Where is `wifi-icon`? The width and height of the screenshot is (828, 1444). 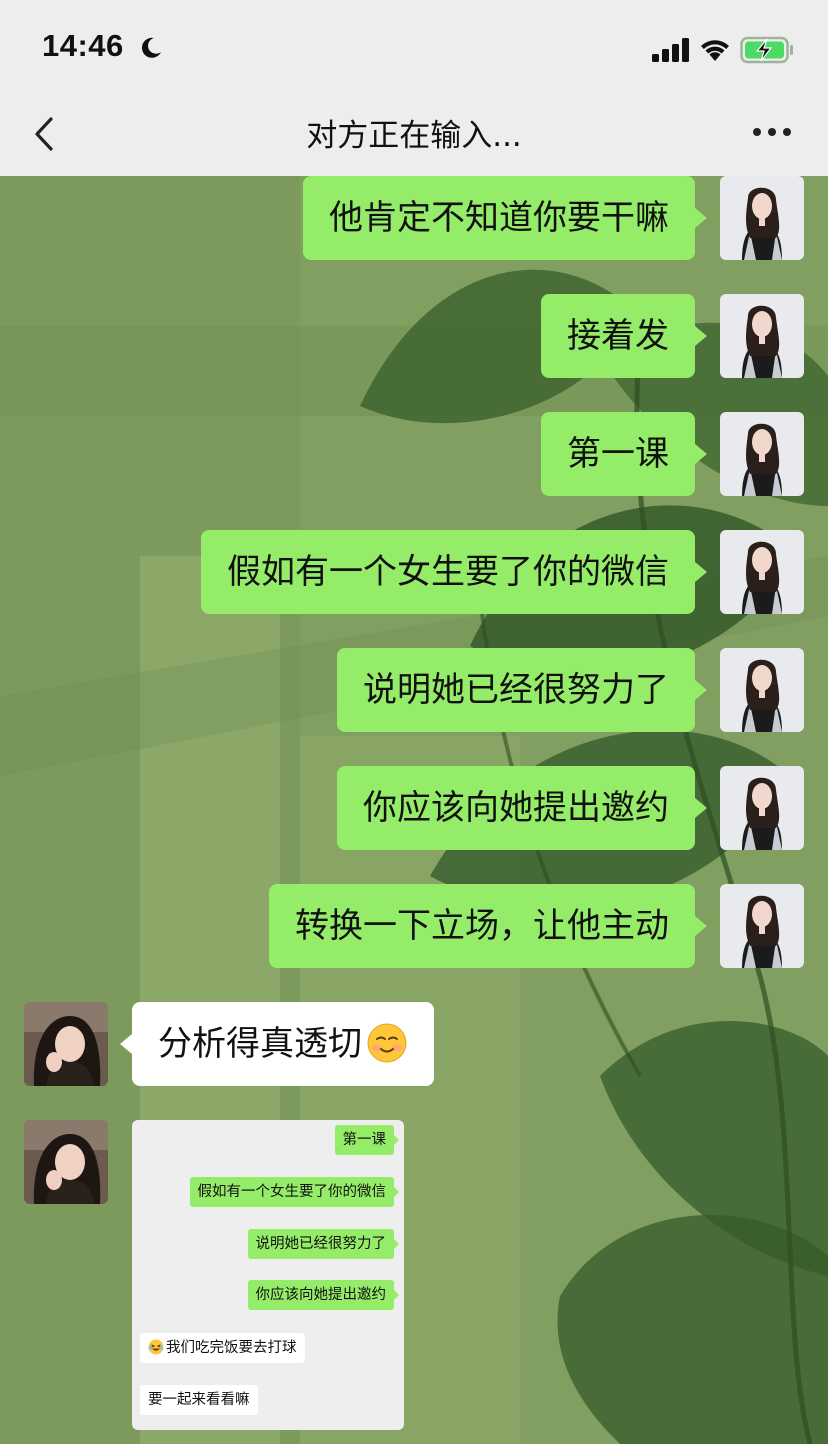
wifi-icon is located at coordinates (715, 50).